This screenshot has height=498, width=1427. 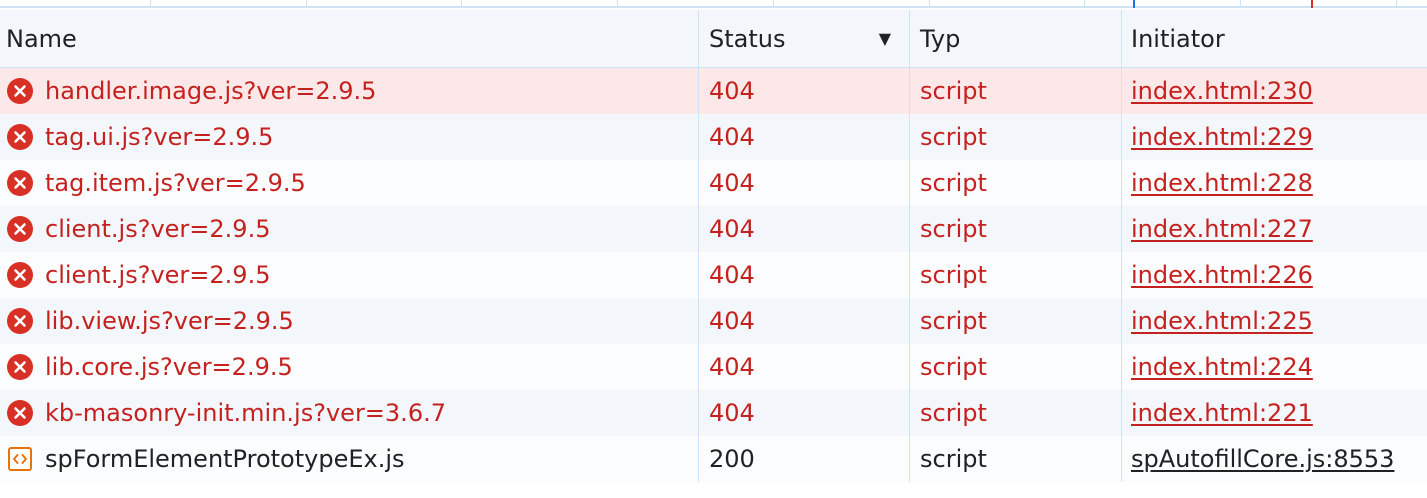 I want to click on request-name: handler.image.js?ver=2.9.5, so click(x=211, y=91).